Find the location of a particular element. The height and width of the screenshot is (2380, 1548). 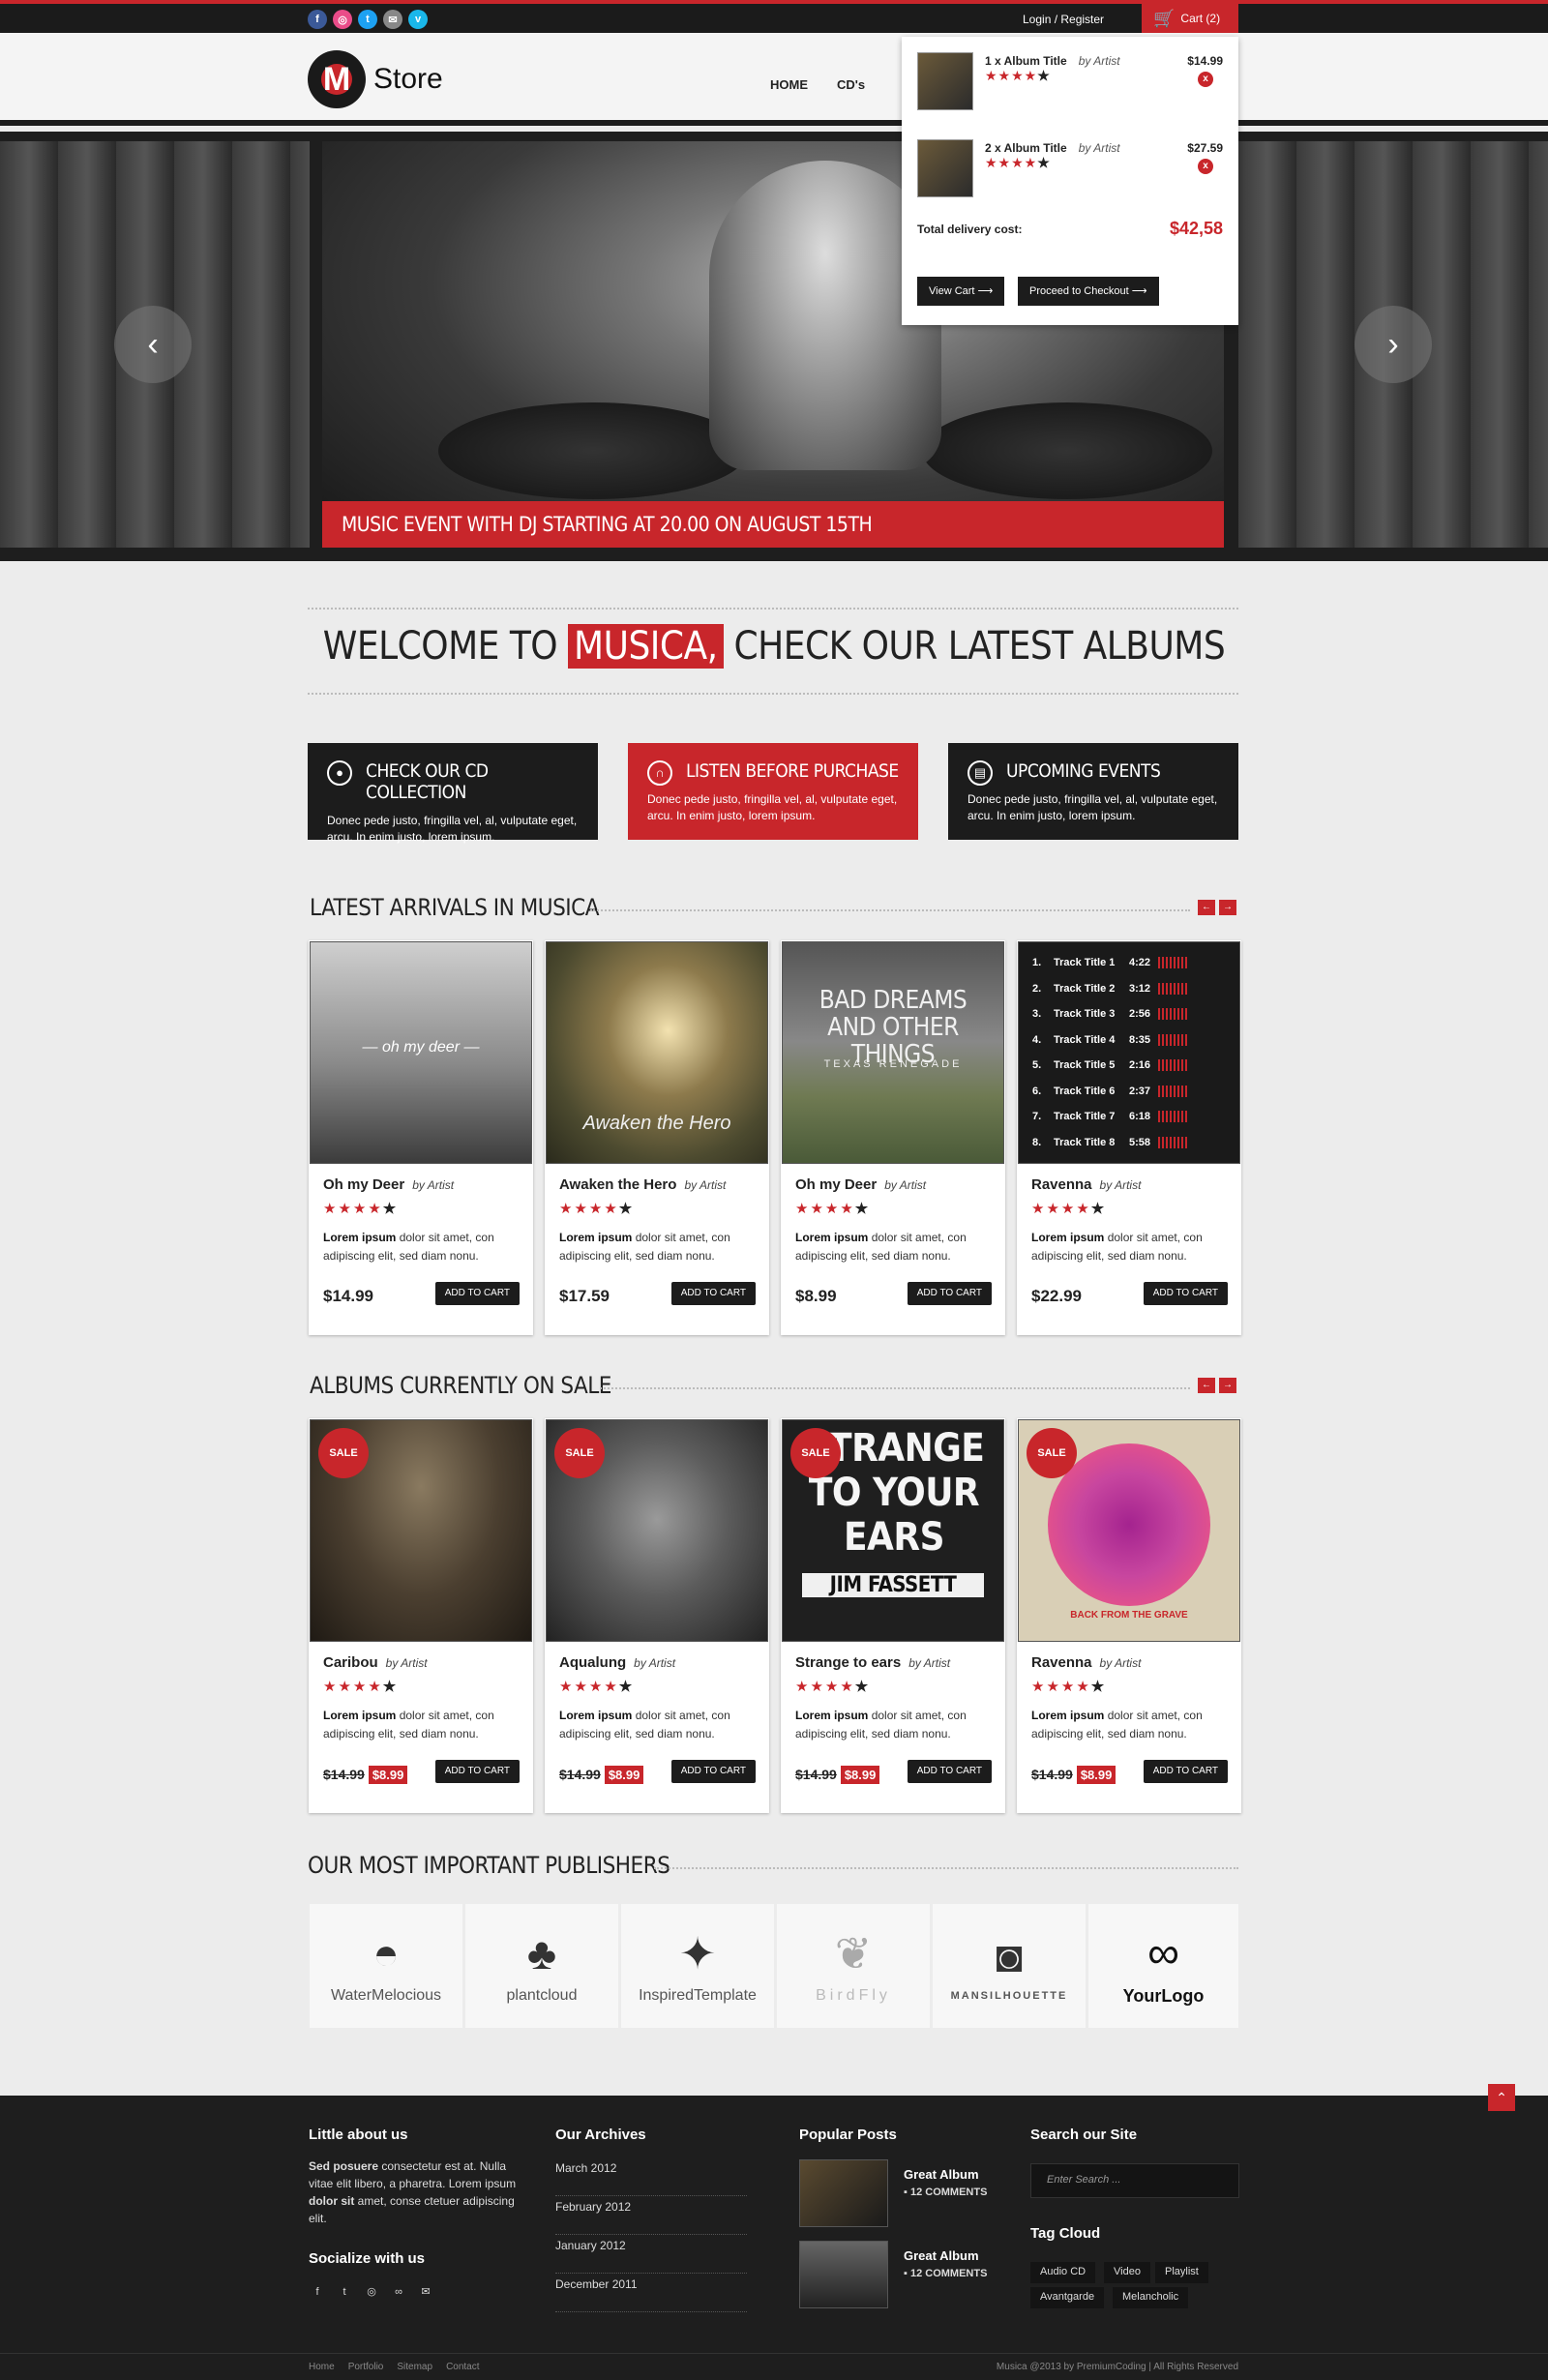

back-to-top-button: ⌃ is located at coordinates (1501, 2097).